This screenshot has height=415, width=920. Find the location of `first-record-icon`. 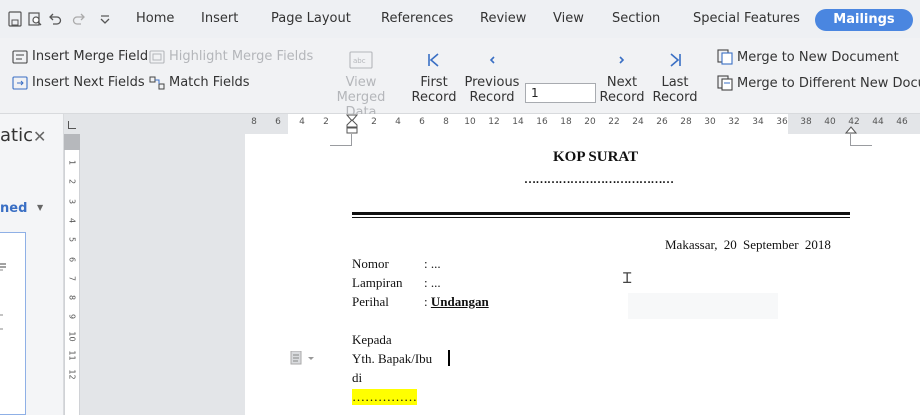

first-record-icon is located at coordinates (433, 60).